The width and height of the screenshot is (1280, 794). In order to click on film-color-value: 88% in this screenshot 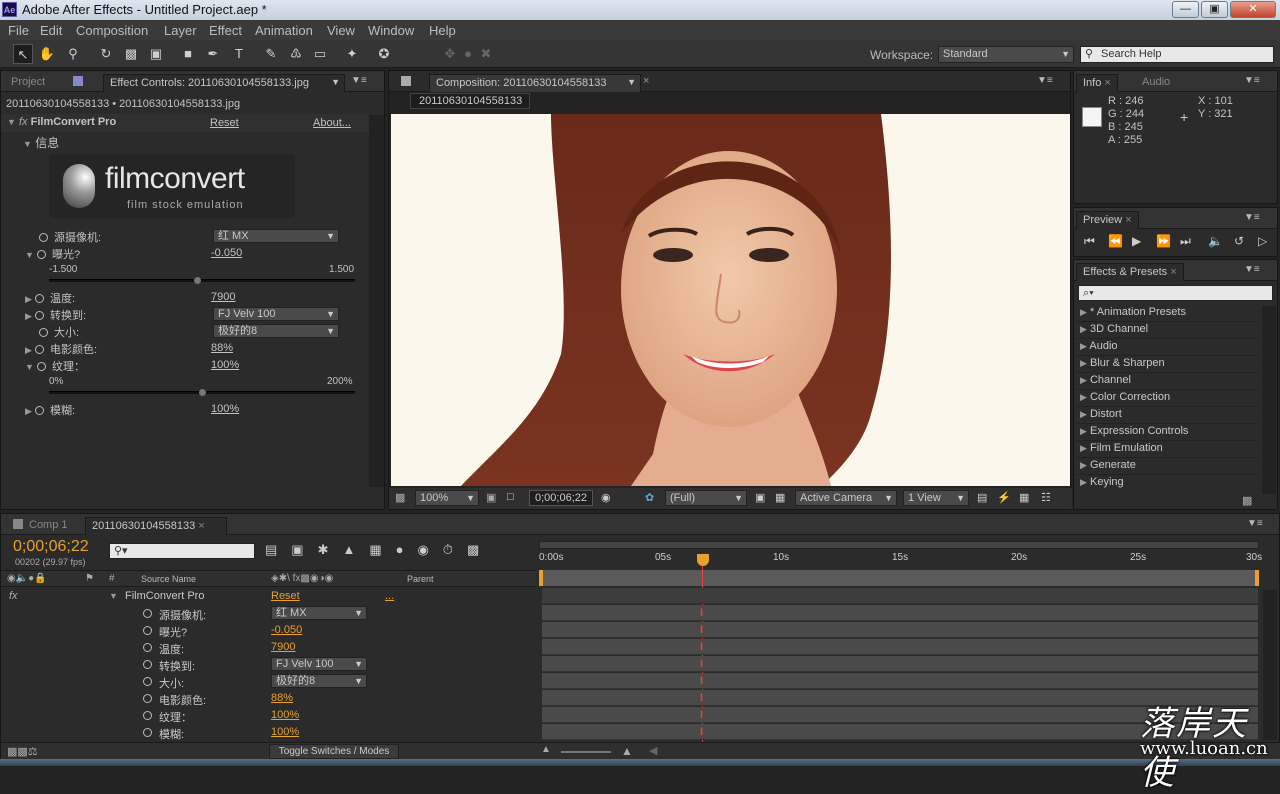, I will do `click(222, 348)`.